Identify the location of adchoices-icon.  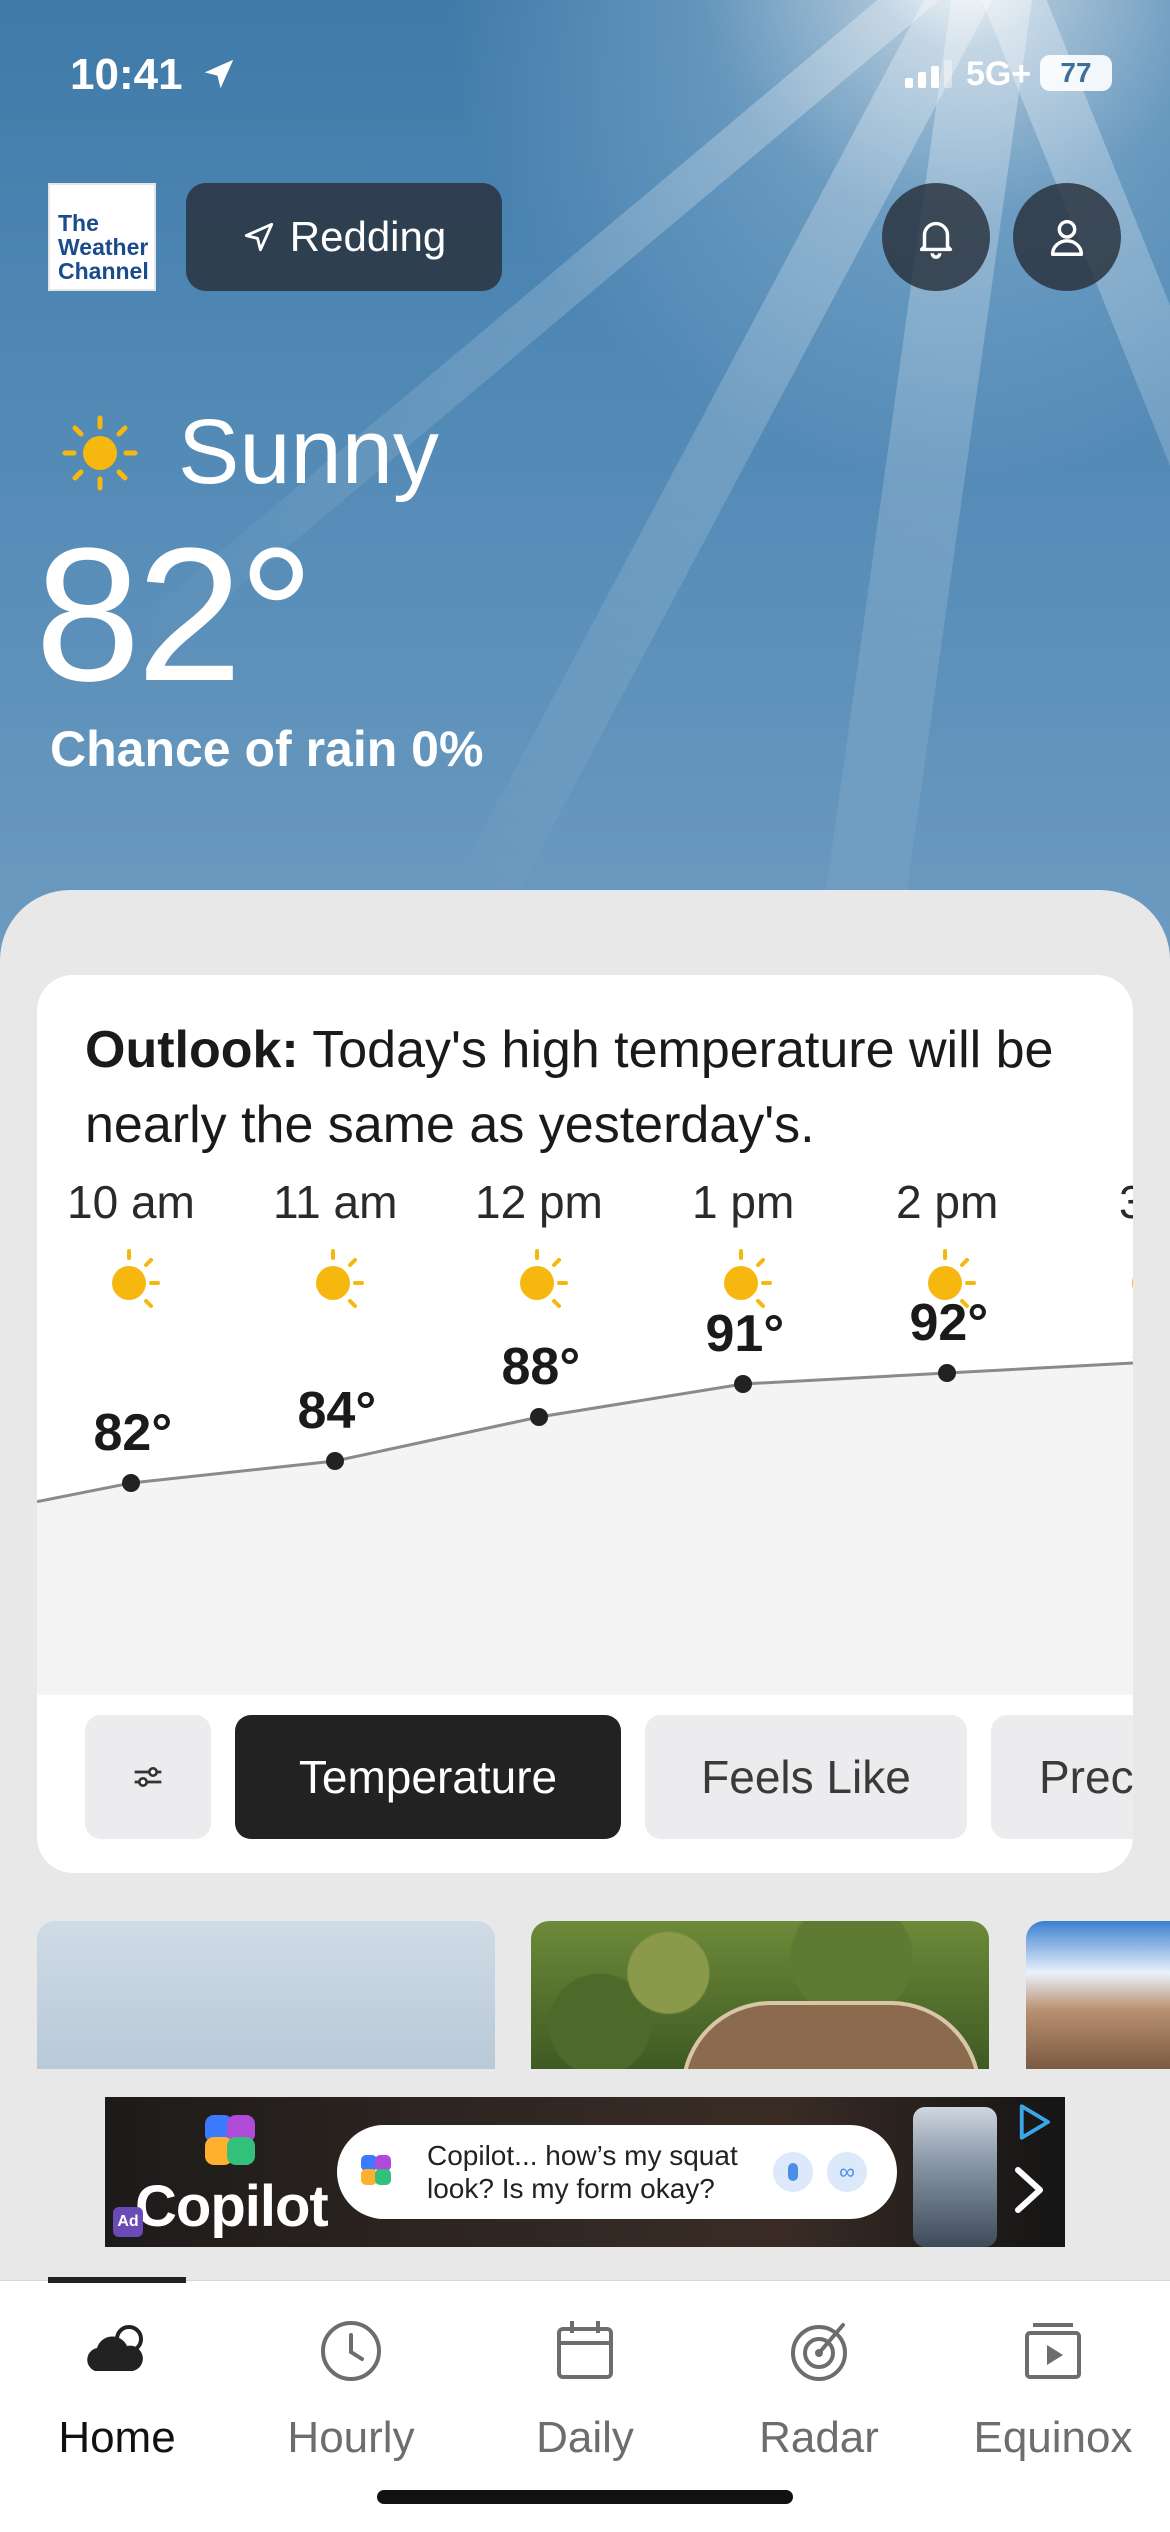
(1034, 2122).